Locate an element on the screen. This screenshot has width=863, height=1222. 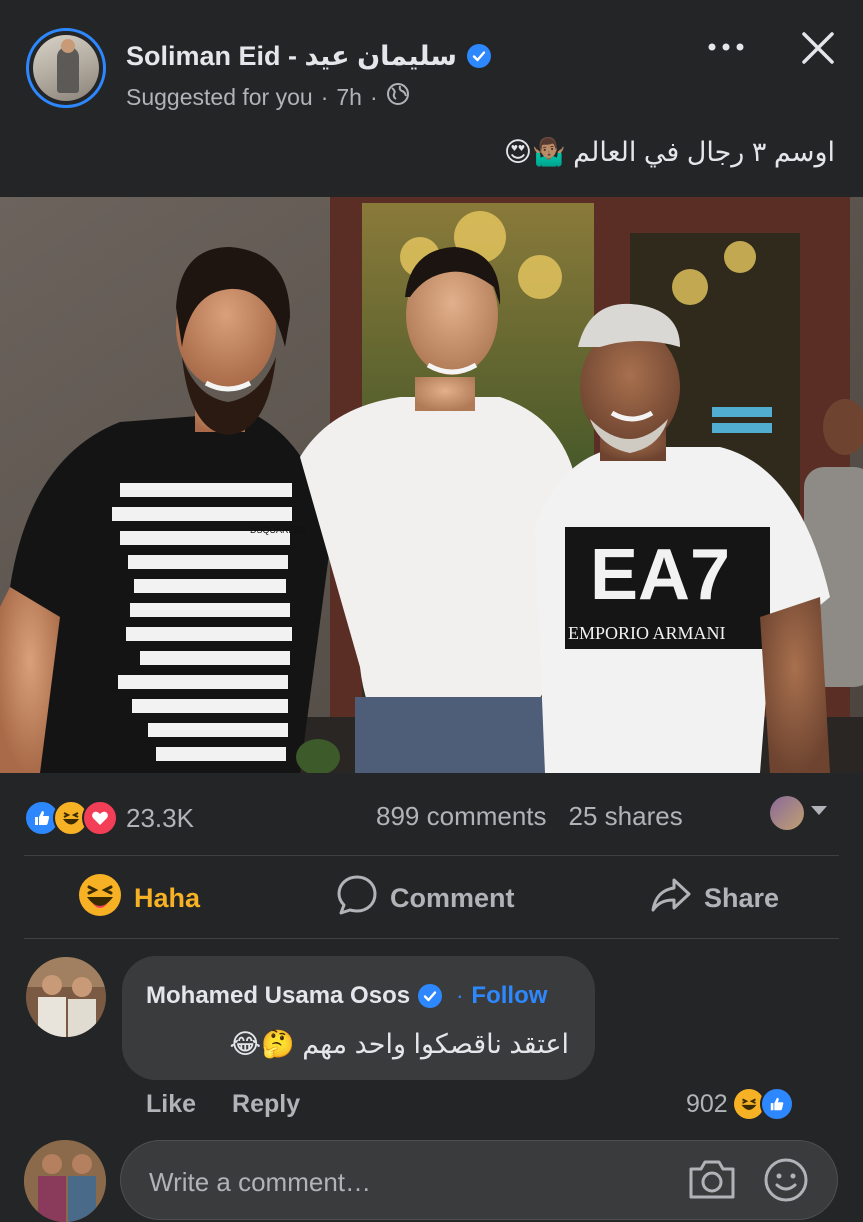
comment-label: Comment is located at coordinates (452, 897).